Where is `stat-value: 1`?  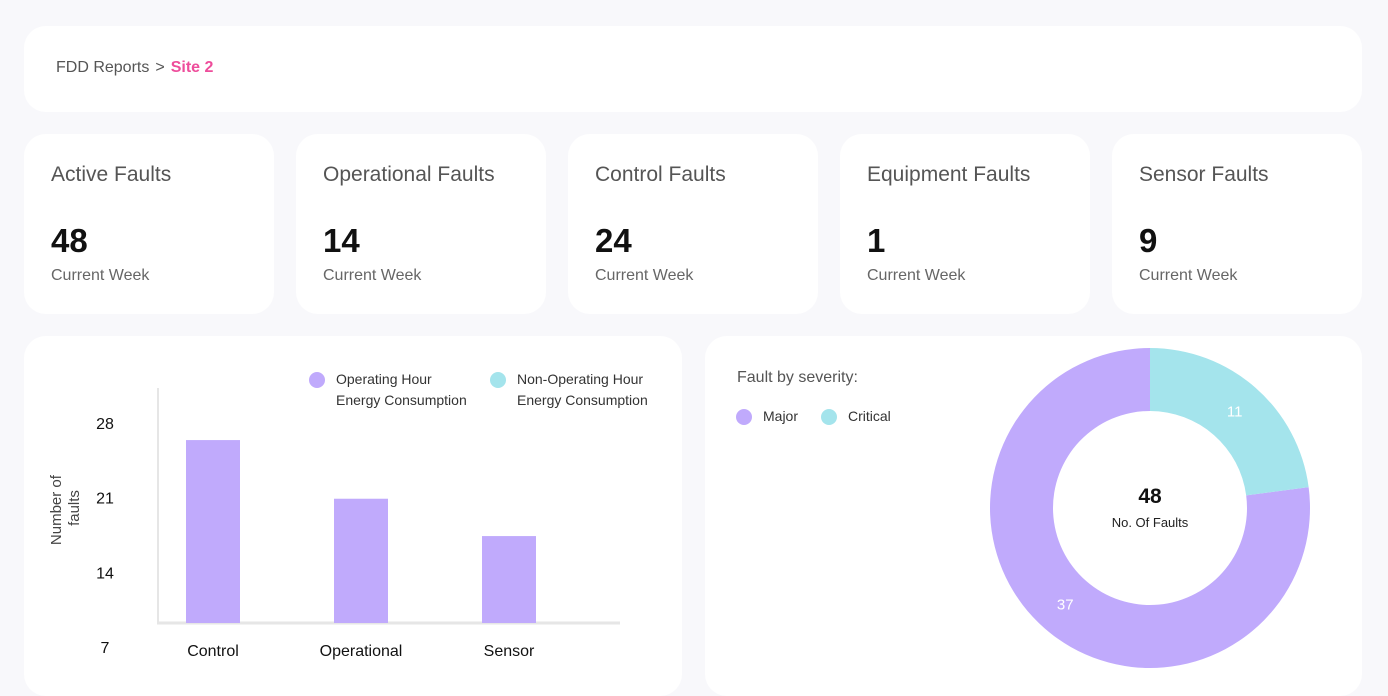
stat-value: 1 is located at coordinates (876, 240).